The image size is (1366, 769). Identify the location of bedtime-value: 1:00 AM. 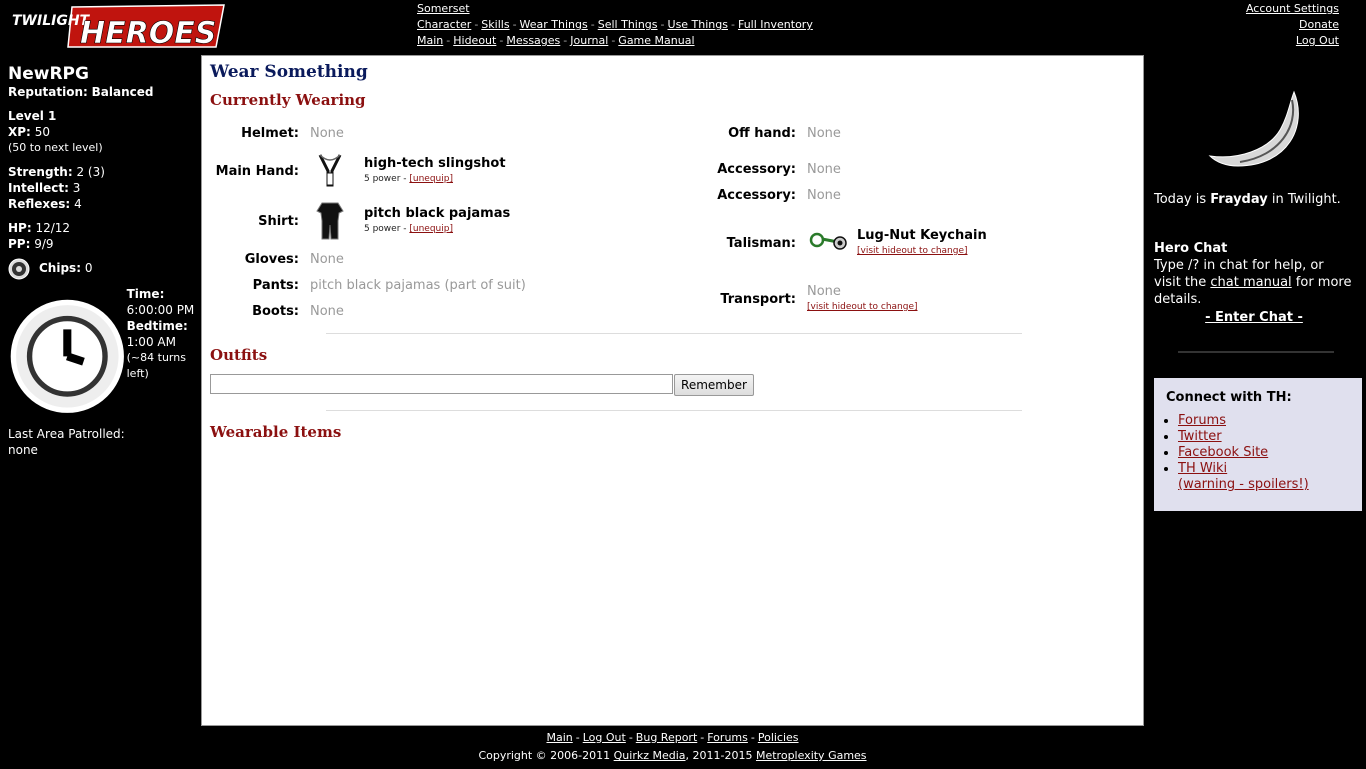
(151, 342).